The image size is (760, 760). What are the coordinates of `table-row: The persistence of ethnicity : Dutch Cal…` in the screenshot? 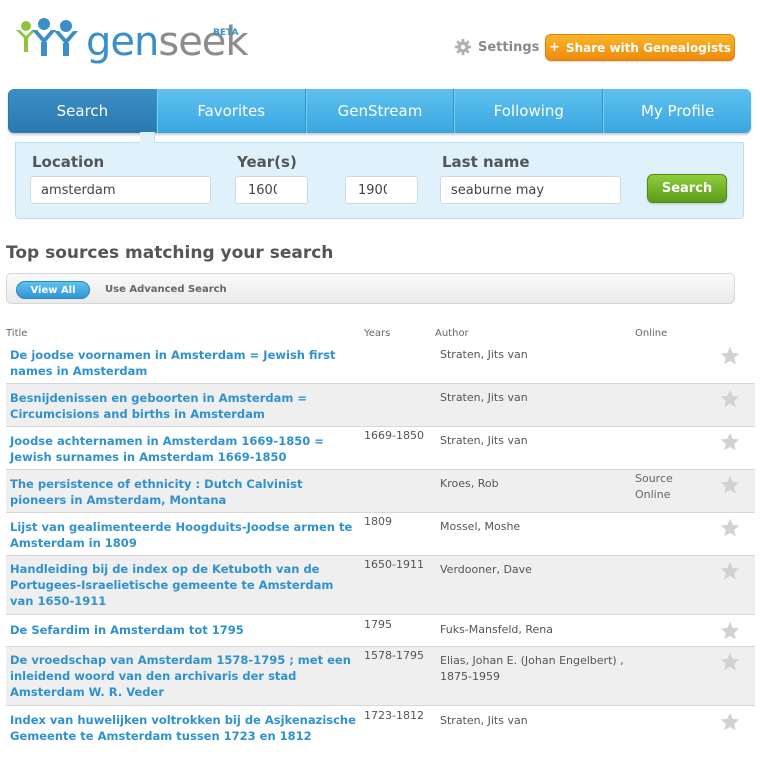 It's located at (380, 491).